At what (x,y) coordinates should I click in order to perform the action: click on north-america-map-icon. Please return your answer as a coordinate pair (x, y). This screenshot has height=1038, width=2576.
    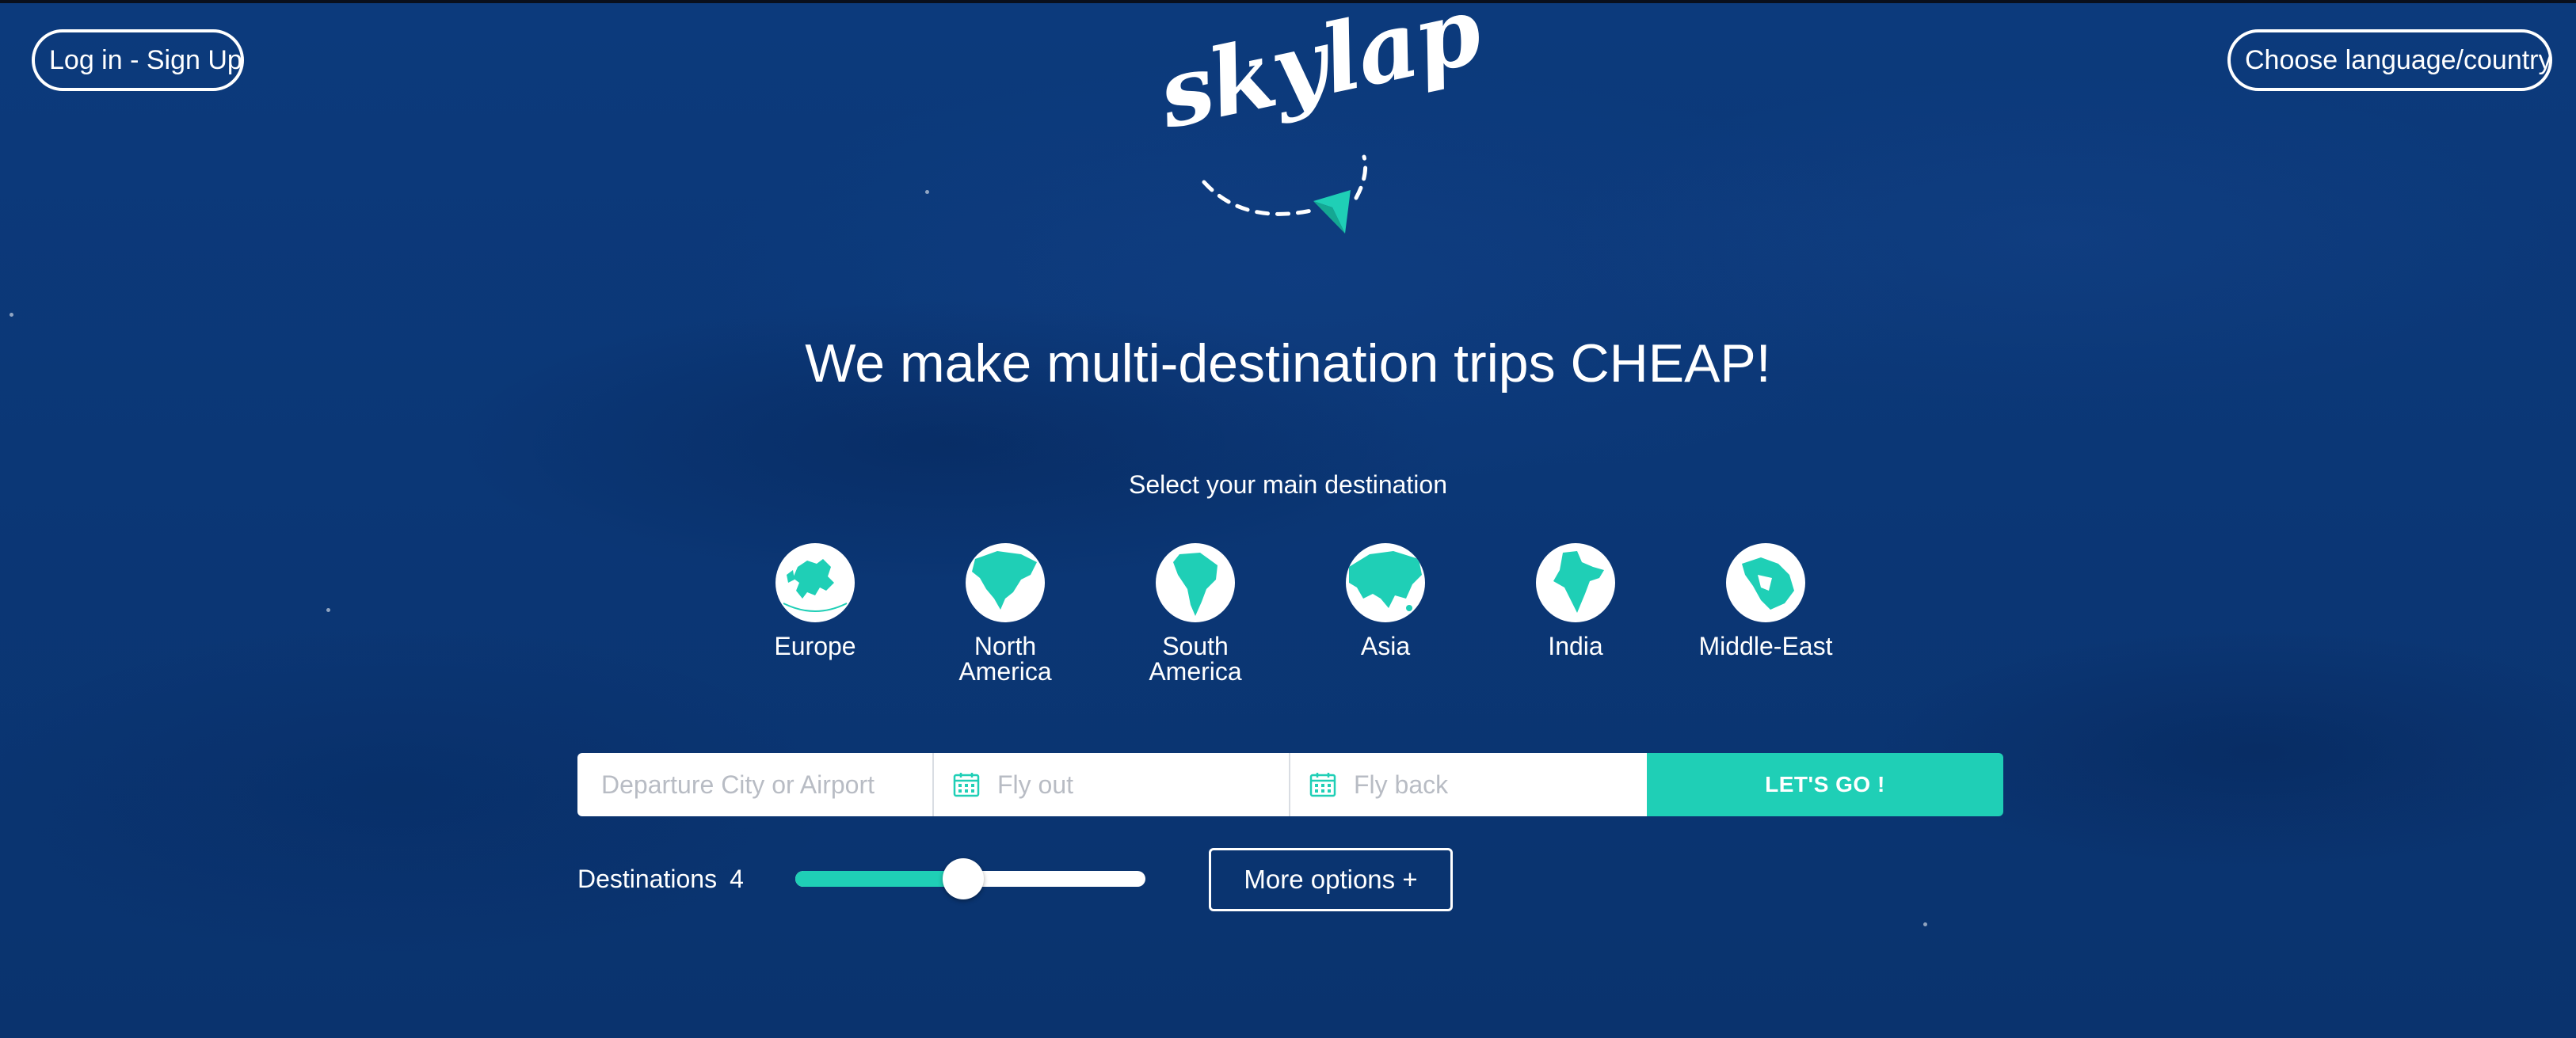
    Looking at the image, I should click on (1005, 582).